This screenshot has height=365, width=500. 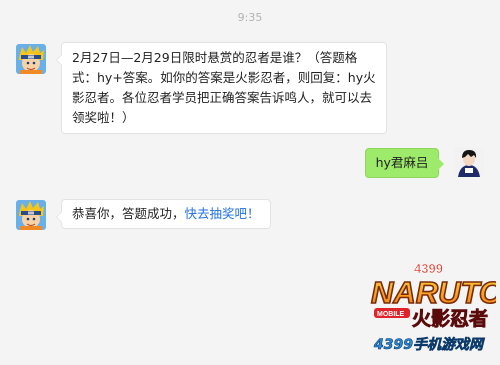 I want to click on brand-number: 4399, so click(x=428, y=268).